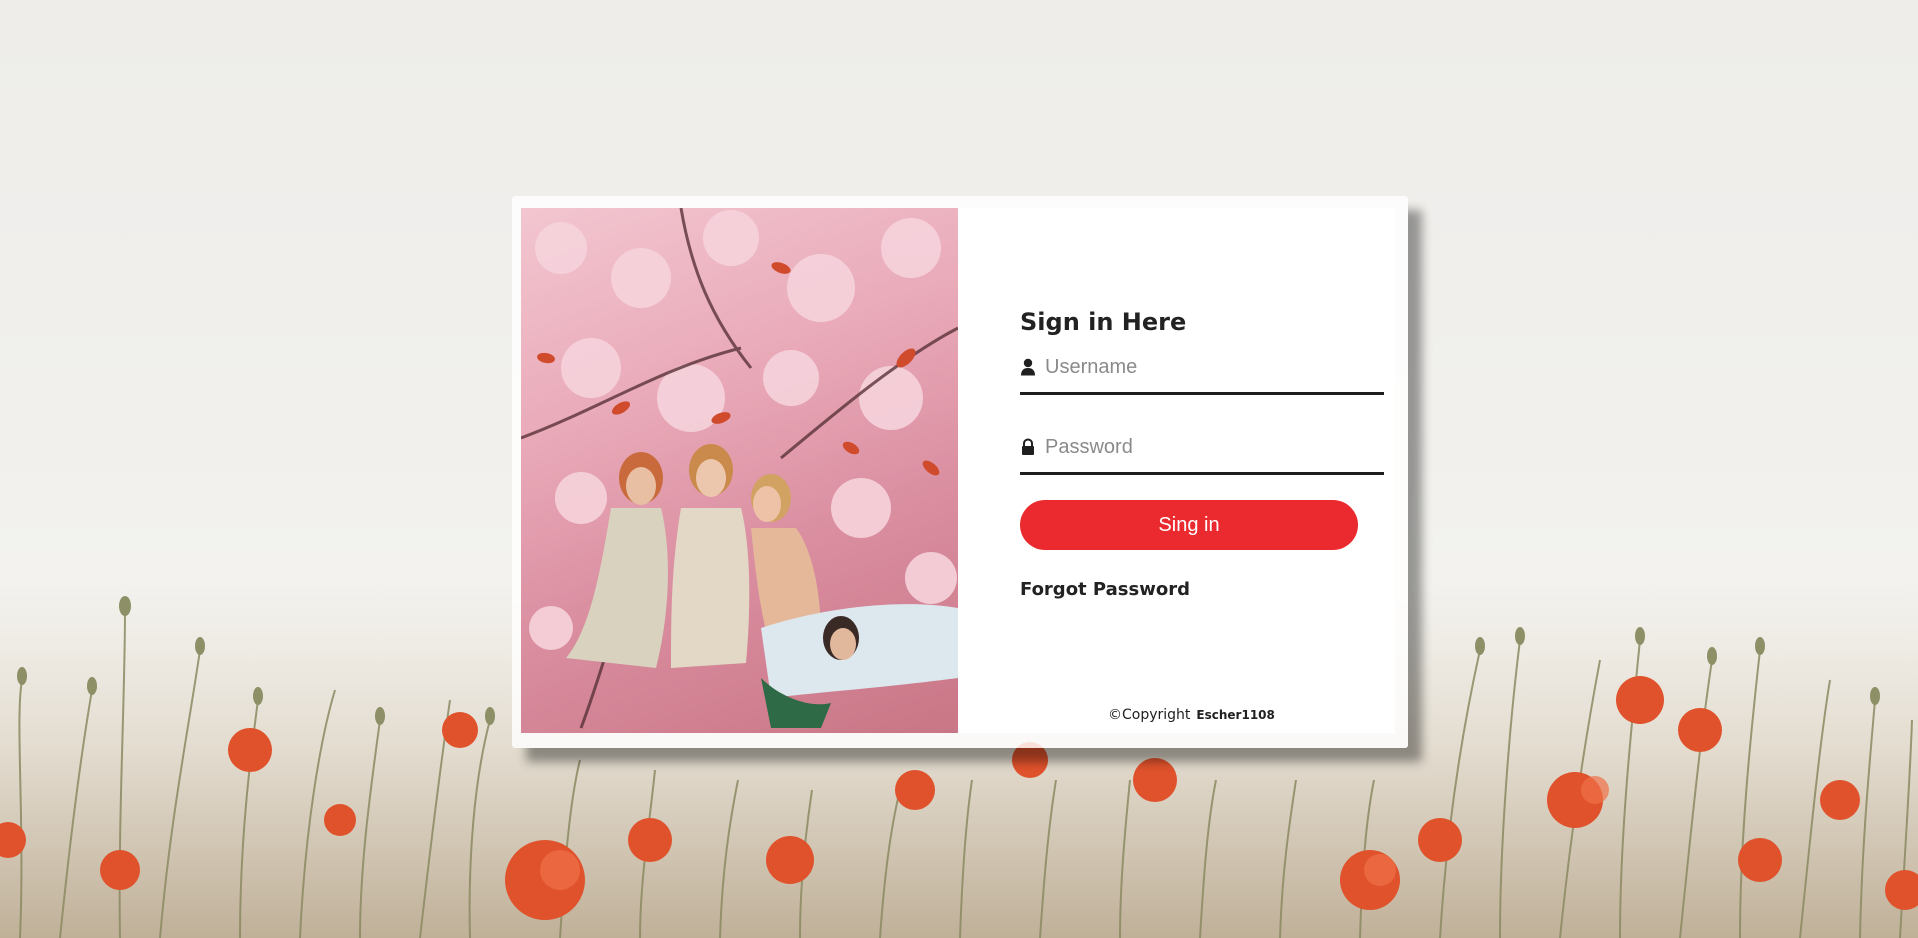  I want to click on username-field, so click(1202, 371).